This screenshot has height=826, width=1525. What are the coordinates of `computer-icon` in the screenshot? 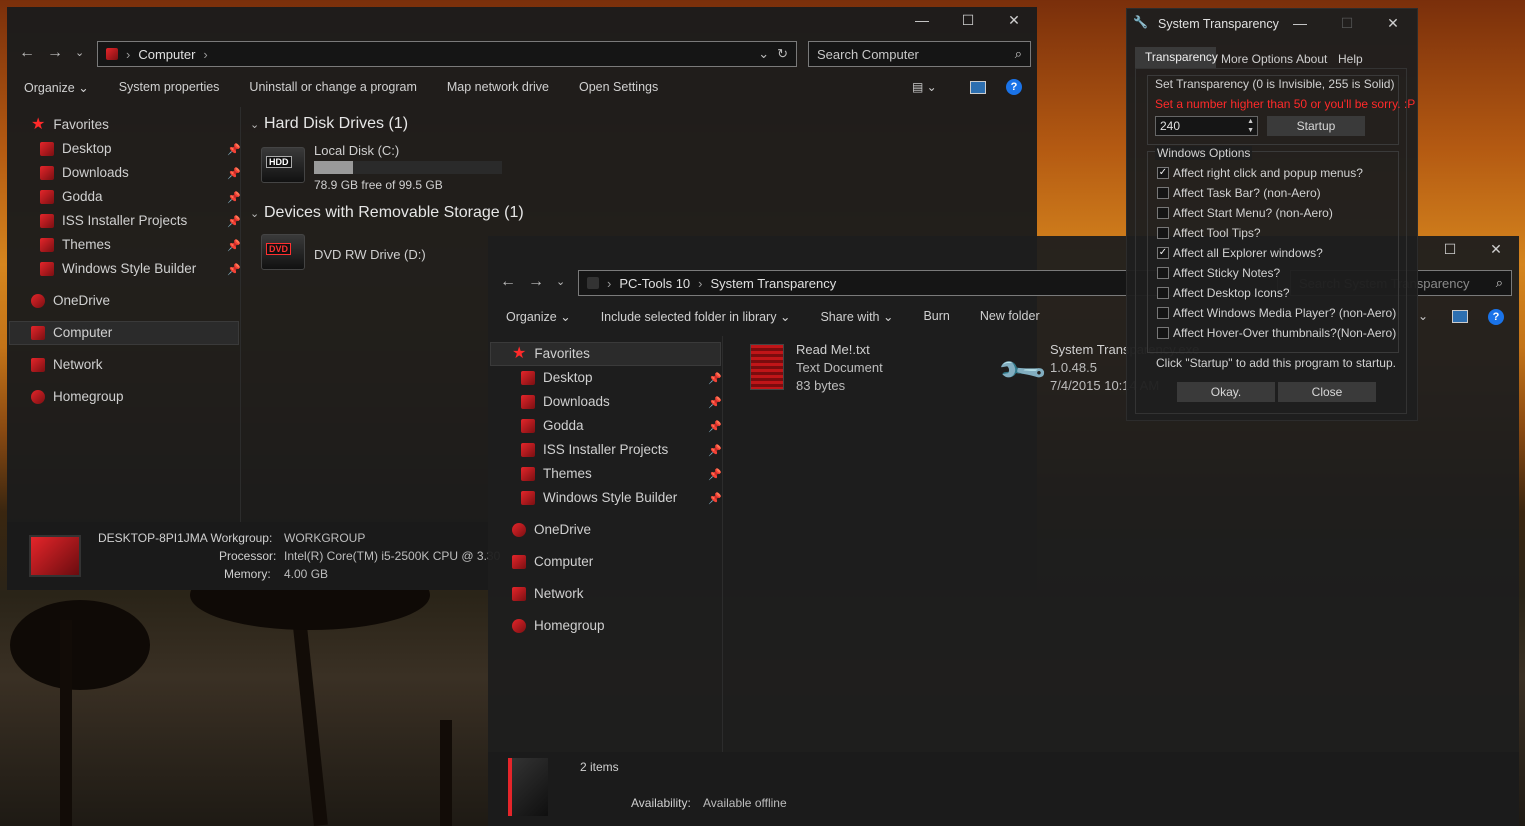 It's located at (38, 332).